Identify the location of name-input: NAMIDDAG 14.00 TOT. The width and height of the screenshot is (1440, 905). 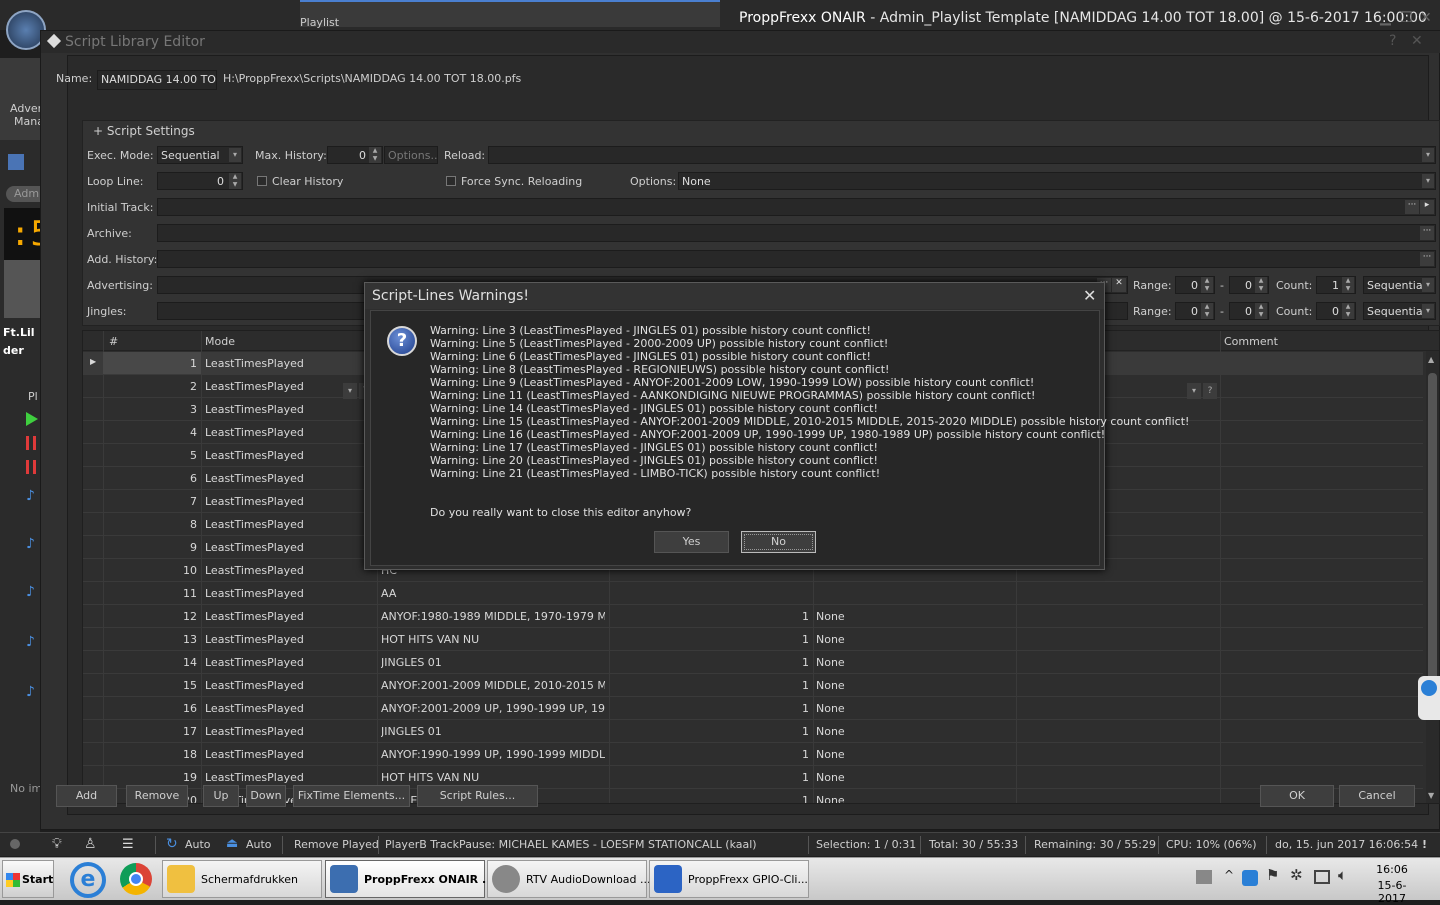
(157, 80).